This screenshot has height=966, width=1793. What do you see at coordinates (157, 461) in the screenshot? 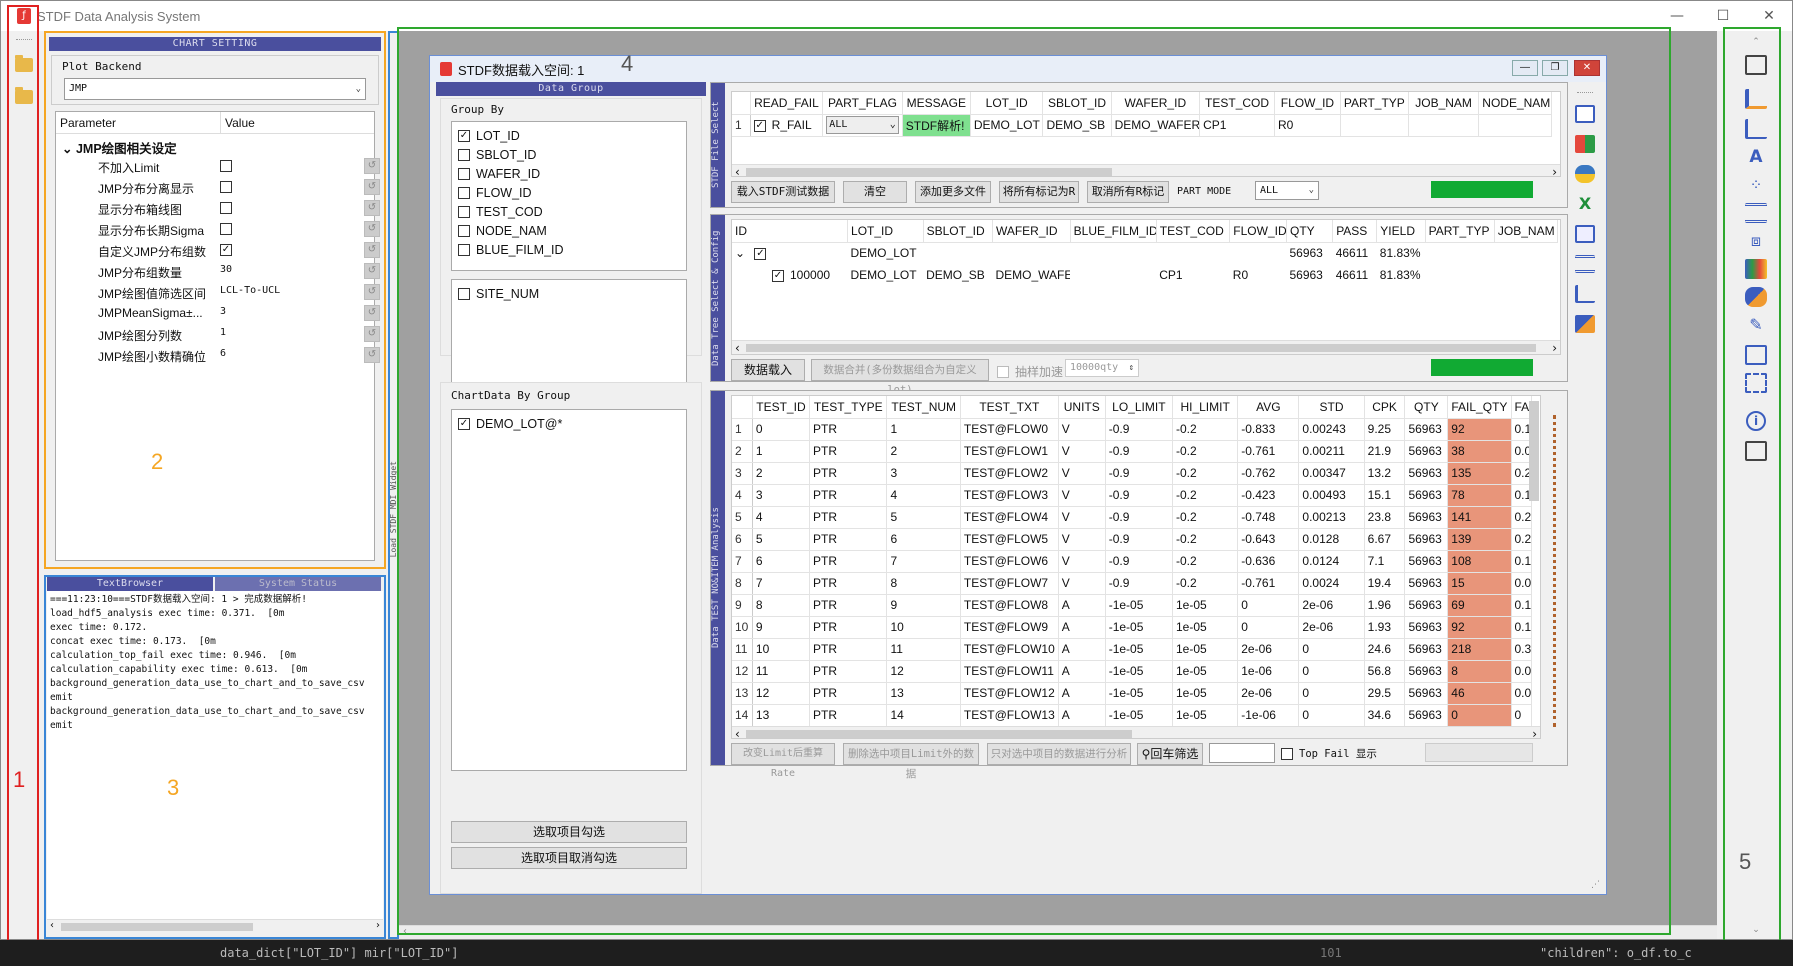
I see `annotation-label-2: 2` at bounding box center [157, 461].